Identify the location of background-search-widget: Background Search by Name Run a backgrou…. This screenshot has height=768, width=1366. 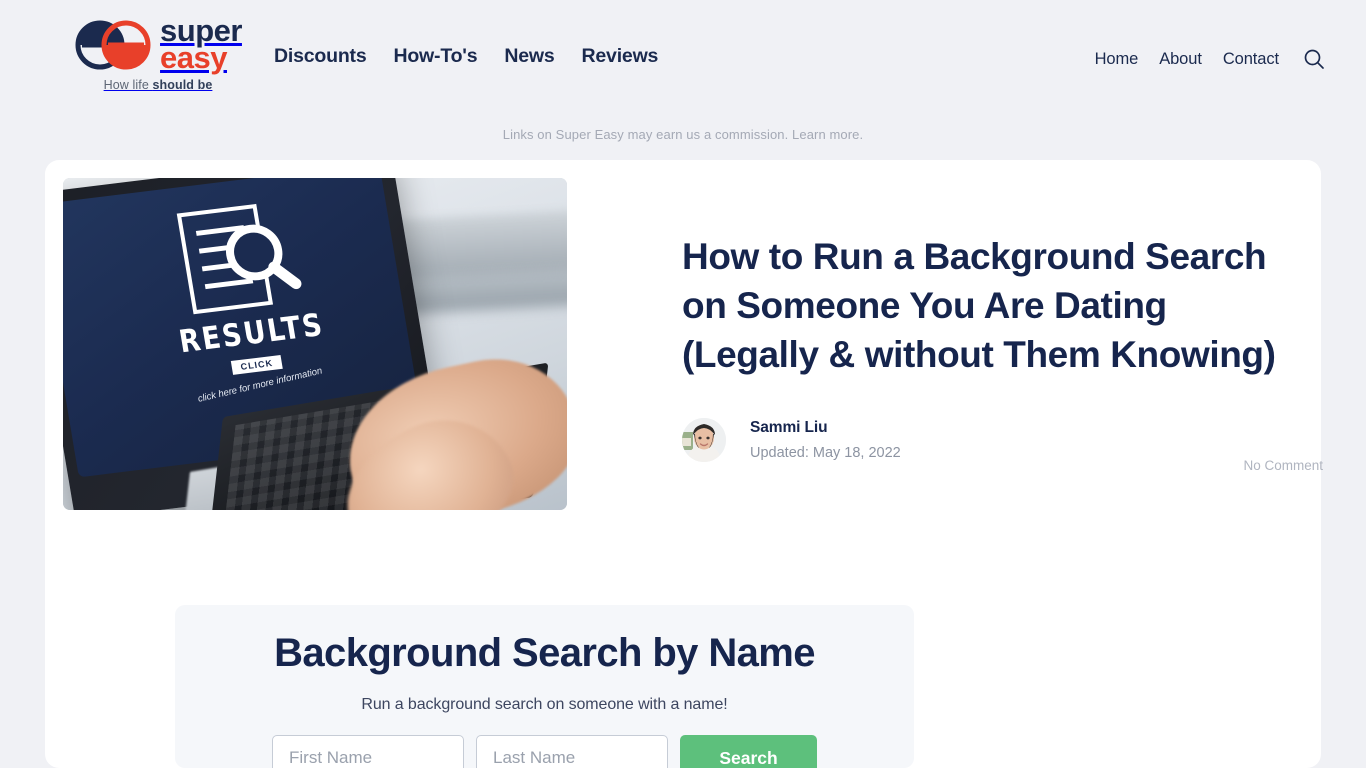
(544, 686).